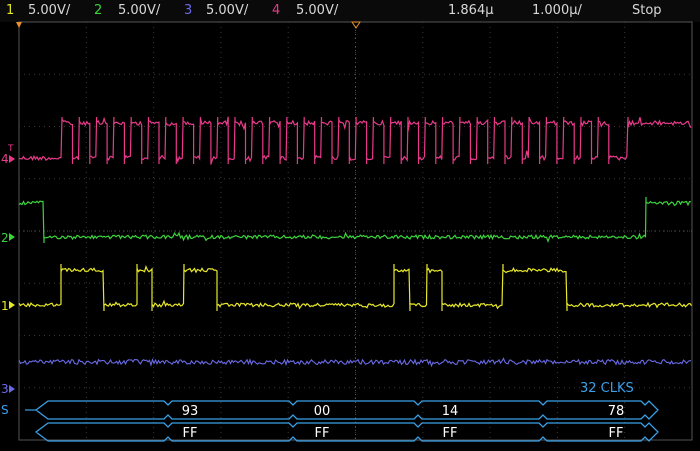 This screenshot has height=451, width=700. What do you see at coordinates (322, 411) in the screenshot?
I see `bus-row-1-value: 00` at bounding box center [322, 411].